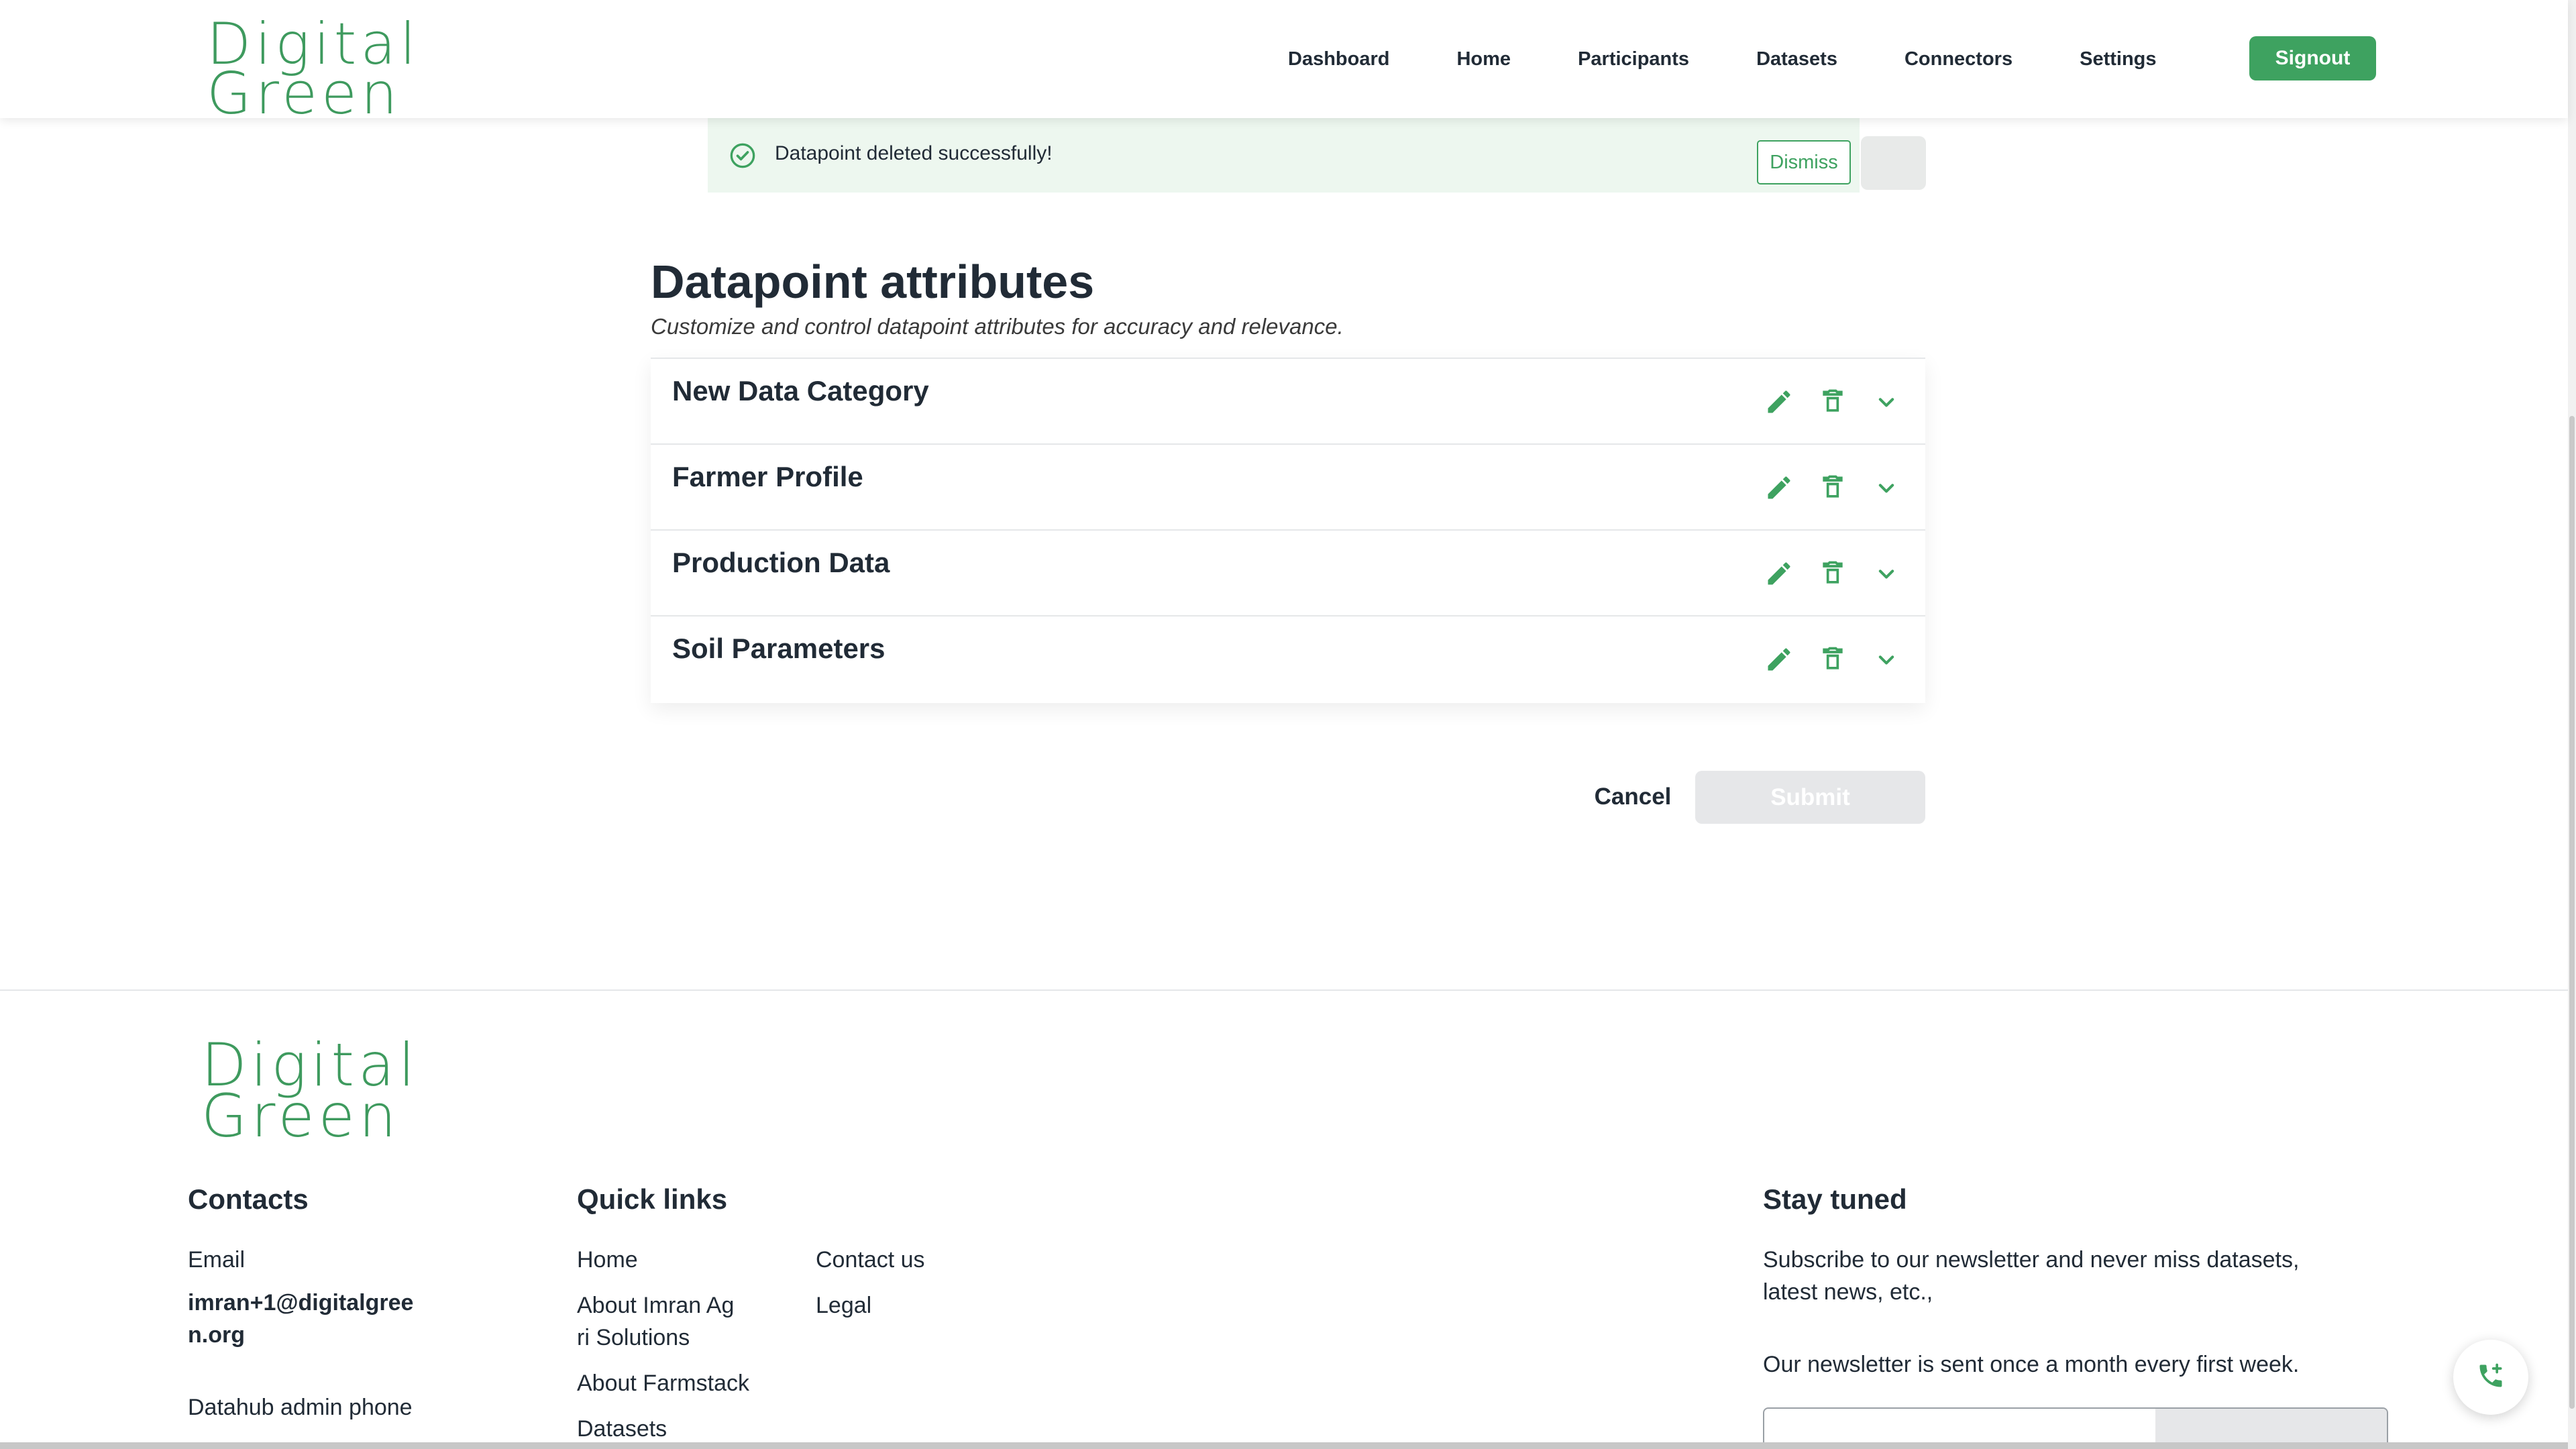  I want to click on nav-settings: Settings, so click(2118, 59).